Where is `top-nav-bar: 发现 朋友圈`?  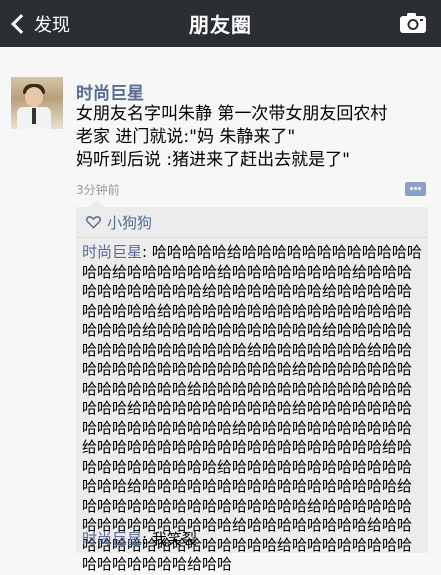 top-nav-bar: 发现 朋友圈 is located at coordinates (220, 23).